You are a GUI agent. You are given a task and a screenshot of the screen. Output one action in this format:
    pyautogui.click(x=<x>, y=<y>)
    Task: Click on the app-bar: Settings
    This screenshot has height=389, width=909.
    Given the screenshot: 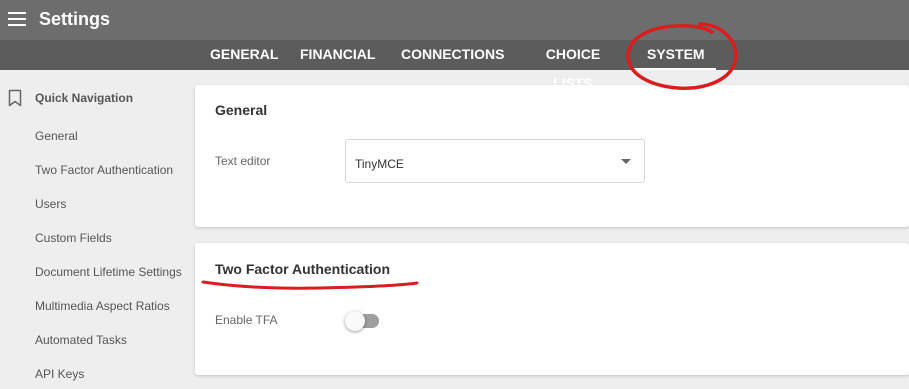 What is the action you would take?
    pyautogui.click(x=454, y=20)
    